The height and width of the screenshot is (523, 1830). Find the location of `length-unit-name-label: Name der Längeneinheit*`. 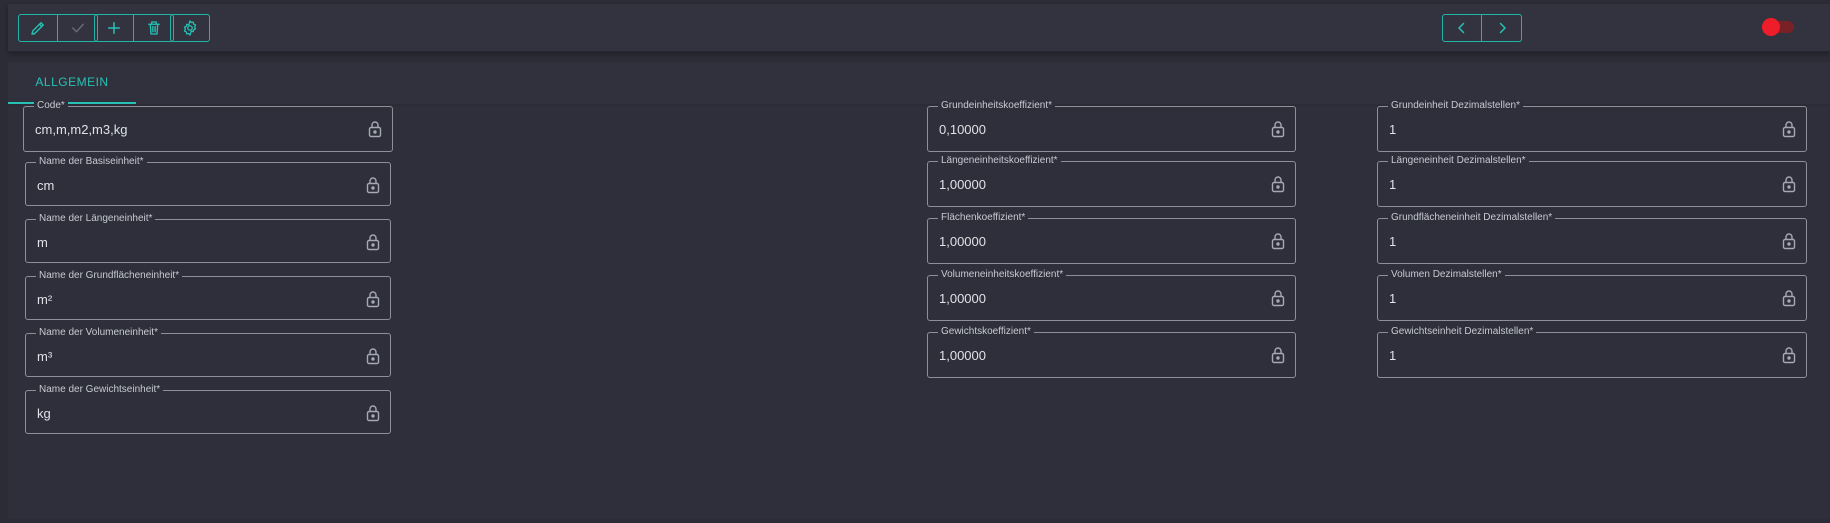

length-unit-name-label: Name der Längeneinheit* is located at coordinates (96, 219).